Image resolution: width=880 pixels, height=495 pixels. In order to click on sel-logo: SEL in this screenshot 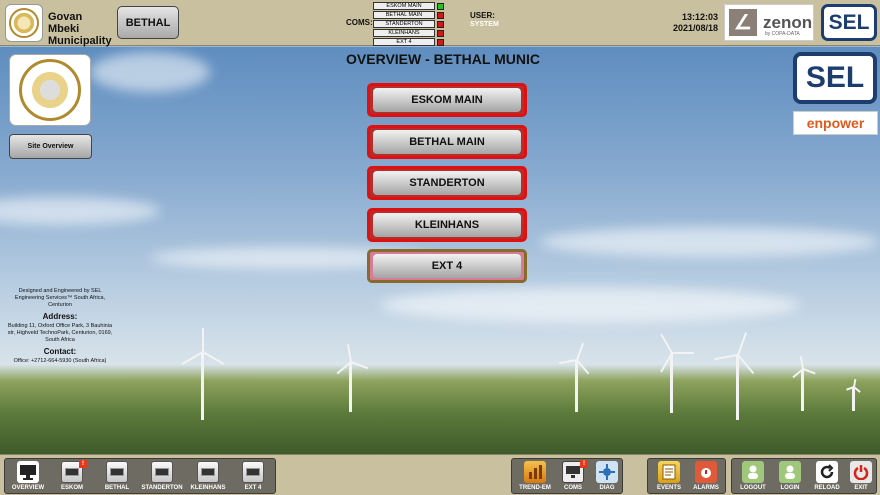, I will do `click(835, 78)`.